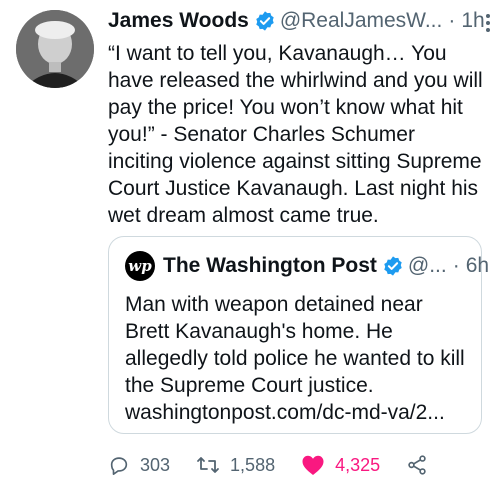  Describe the element at coordinates (140, 266) in the screenshot. I see `washington-post-logo: wp` at that location.